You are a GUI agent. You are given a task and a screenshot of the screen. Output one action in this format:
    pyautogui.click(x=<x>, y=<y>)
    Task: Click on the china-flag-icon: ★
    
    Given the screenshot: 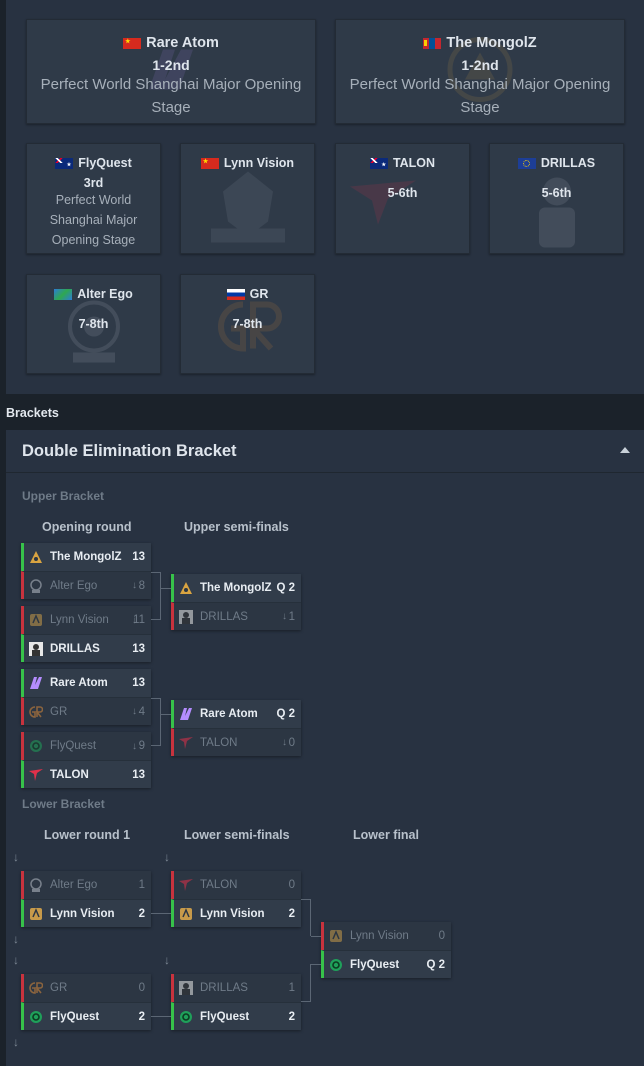 What is the action you would take?
    pyautogui.click(x=132, y=43)
    